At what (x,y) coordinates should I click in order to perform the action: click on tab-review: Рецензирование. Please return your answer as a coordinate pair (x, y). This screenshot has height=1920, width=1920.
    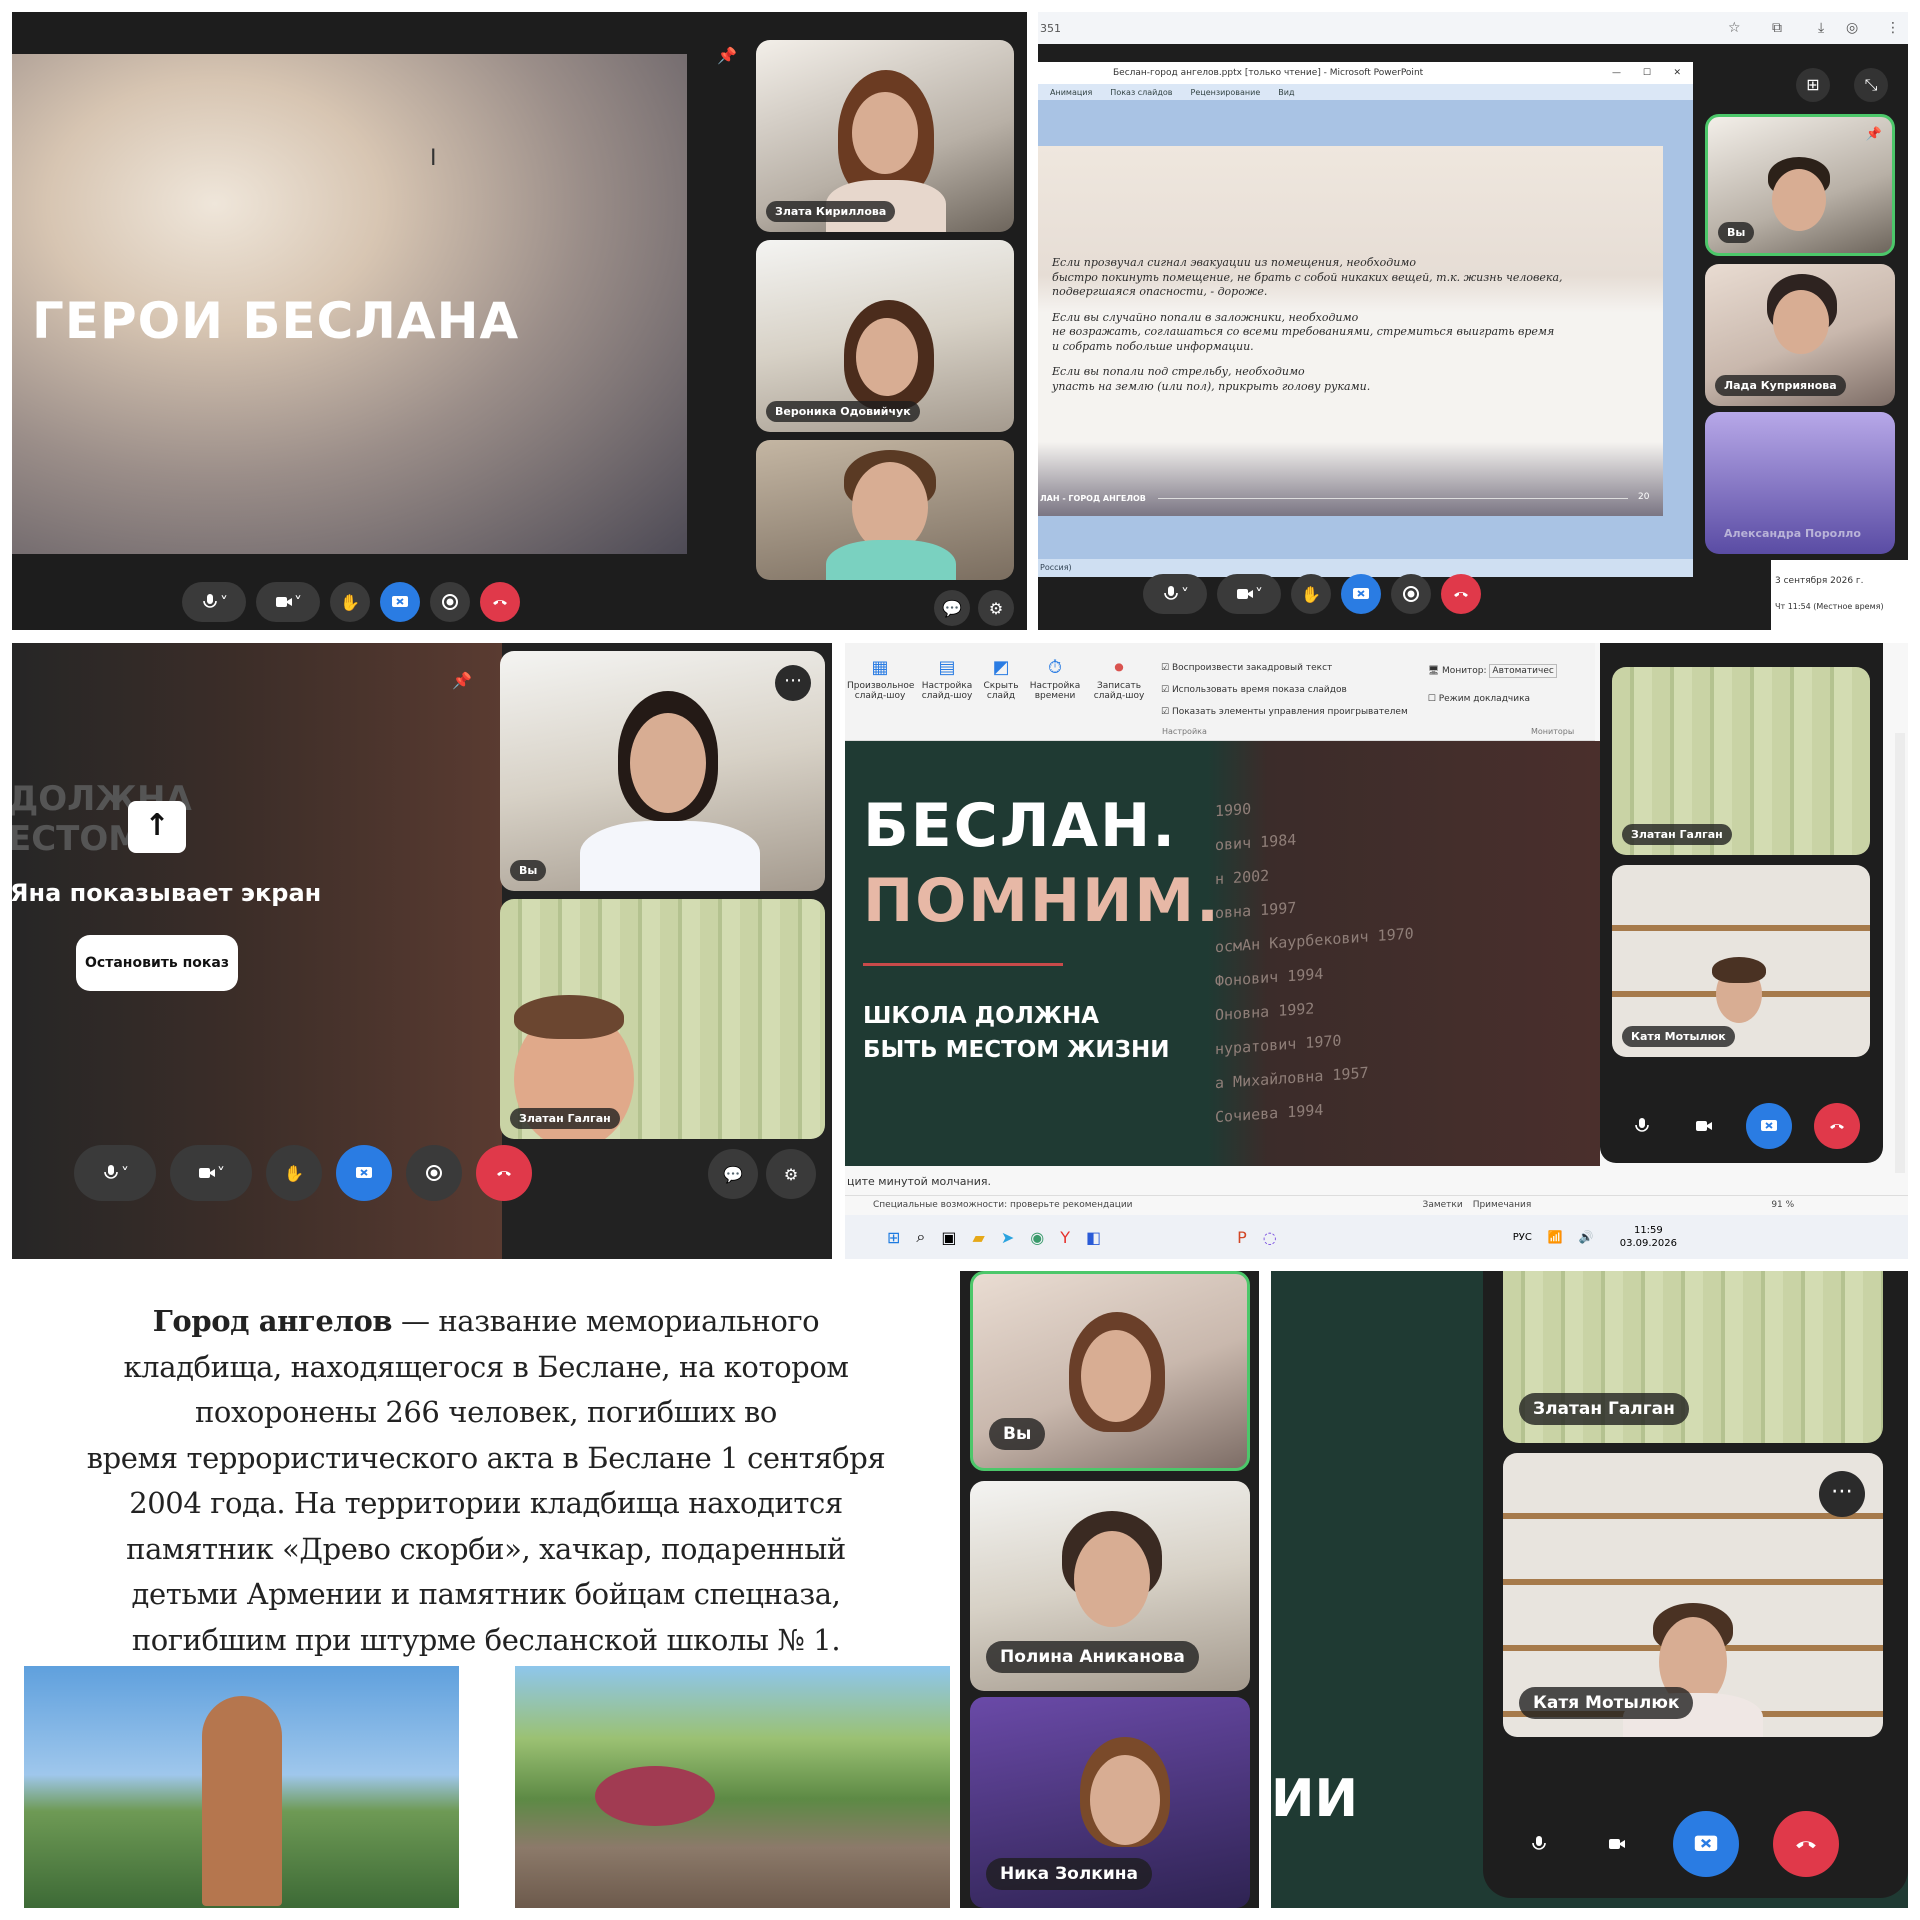
    Looking at the image, I should click on (1226, 92).